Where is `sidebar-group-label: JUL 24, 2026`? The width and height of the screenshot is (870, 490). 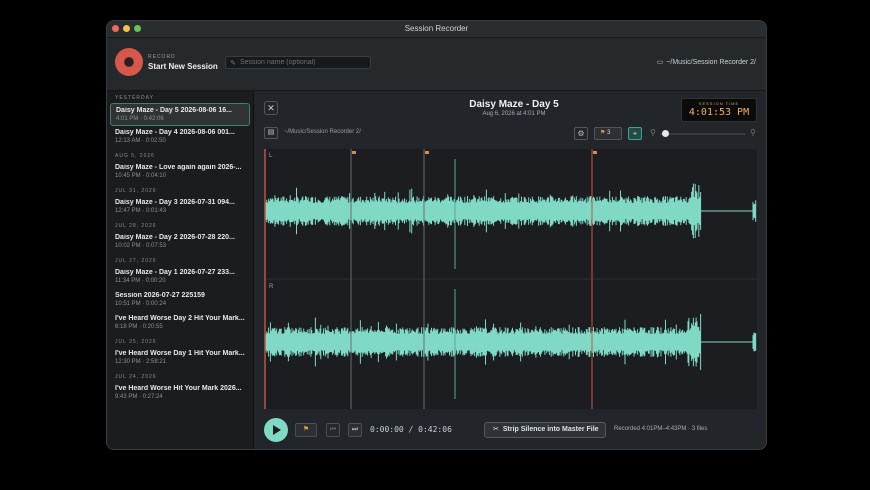
sidebar-group-label: JUL 24, 2026 is located at coordinates (136, 377).